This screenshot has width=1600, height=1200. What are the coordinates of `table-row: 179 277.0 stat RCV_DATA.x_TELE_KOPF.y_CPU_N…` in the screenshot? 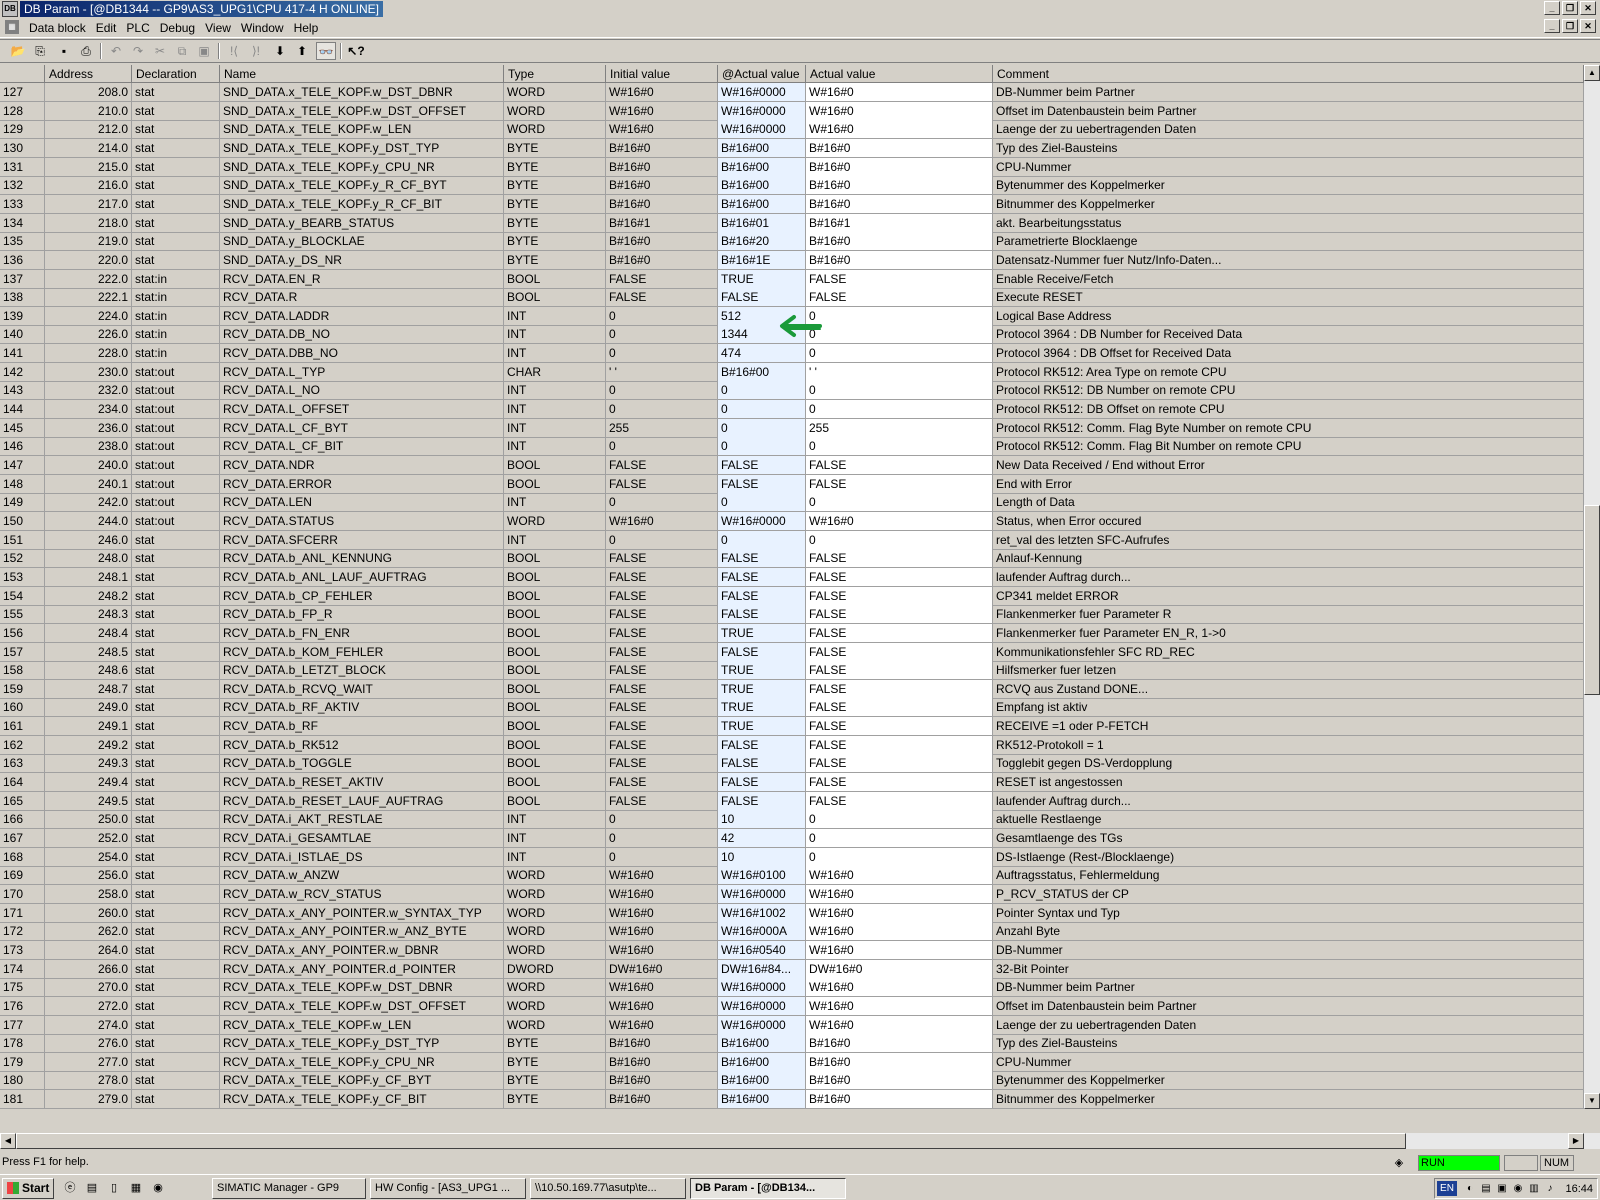 It's located at (792, 1062).